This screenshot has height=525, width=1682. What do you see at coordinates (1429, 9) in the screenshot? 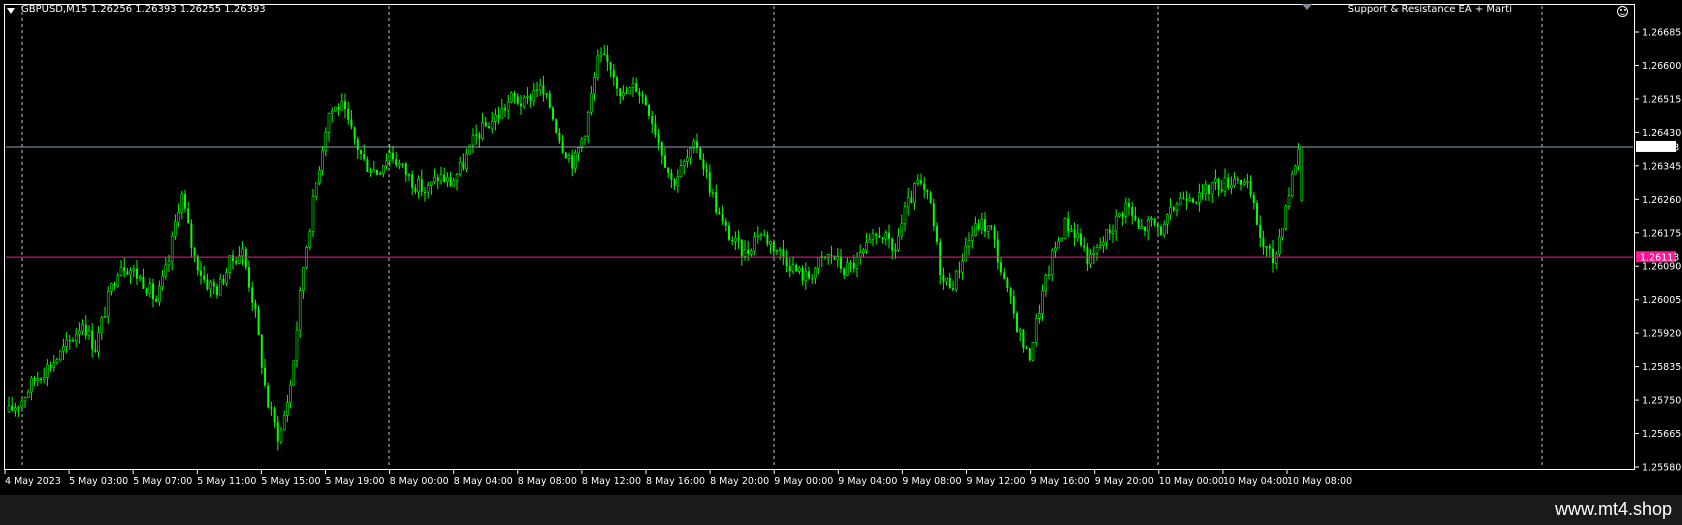
I see `expert-advisor-label: Support & Resistance EA + Marti` at bounding box center [1429, 9].